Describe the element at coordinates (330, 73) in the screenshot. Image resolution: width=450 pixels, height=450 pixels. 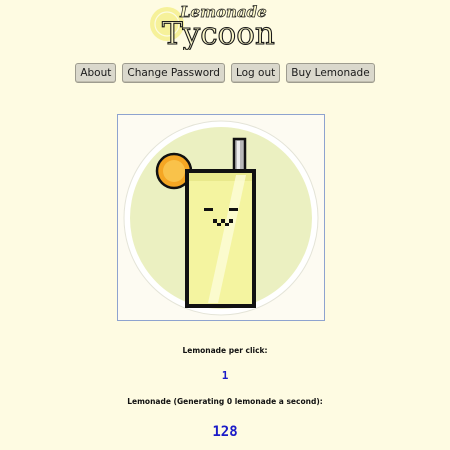
I see `buy-lemonade-button: Buy Lemonade` at that location.